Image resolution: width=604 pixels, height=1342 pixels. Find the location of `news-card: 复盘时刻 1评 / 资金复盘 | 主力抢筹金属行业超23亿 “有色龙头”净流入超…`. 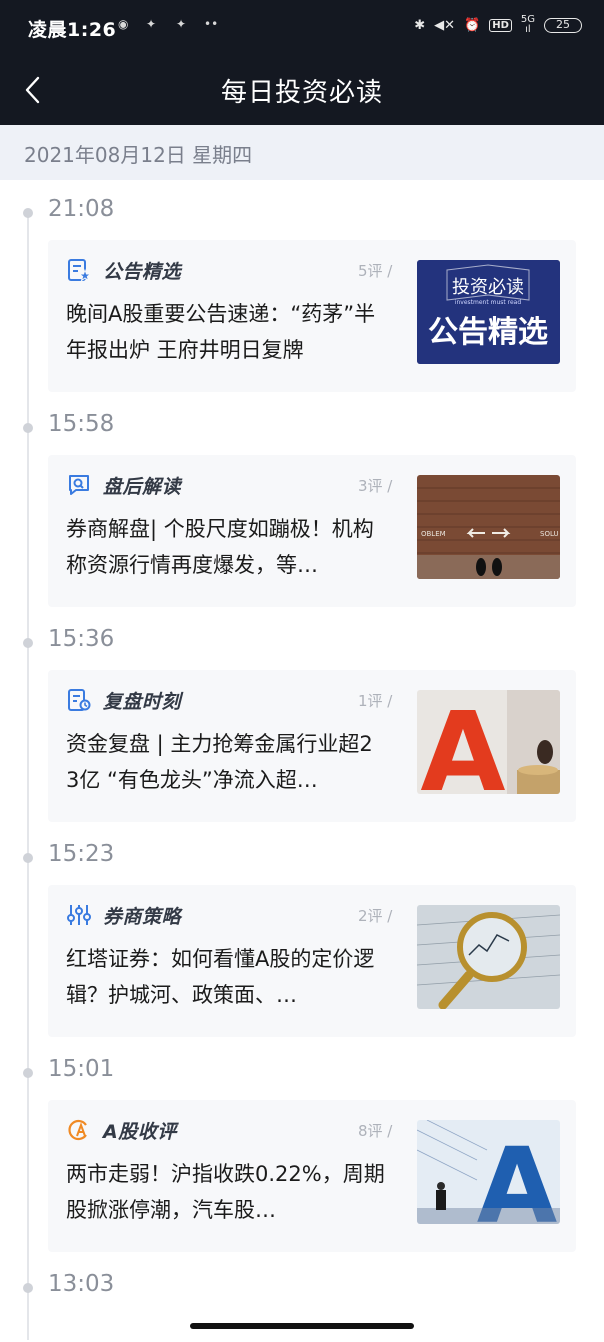

news-card: 复盘时刻 1评 / 资金复盘 | 主力抢筹金属行业超23亿 “有色龙头”净流入超… is located at coordinates (312, 746).